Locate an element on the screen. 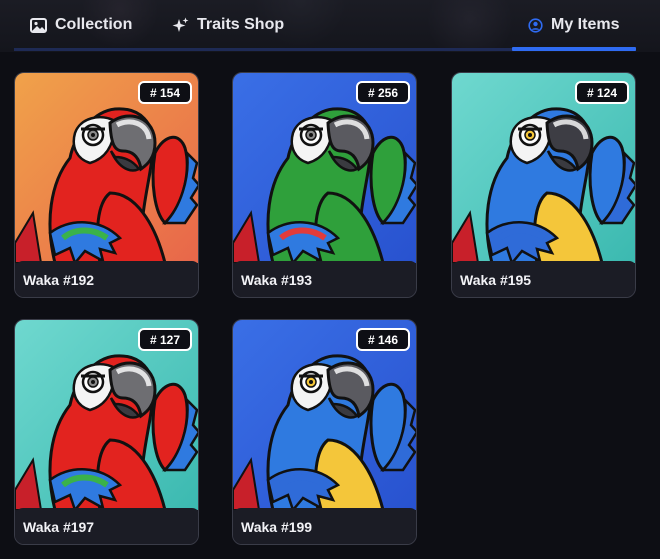 This screenshot has width=660, height=559. item-name: Waka #197 is located at coordinates (106, 526).